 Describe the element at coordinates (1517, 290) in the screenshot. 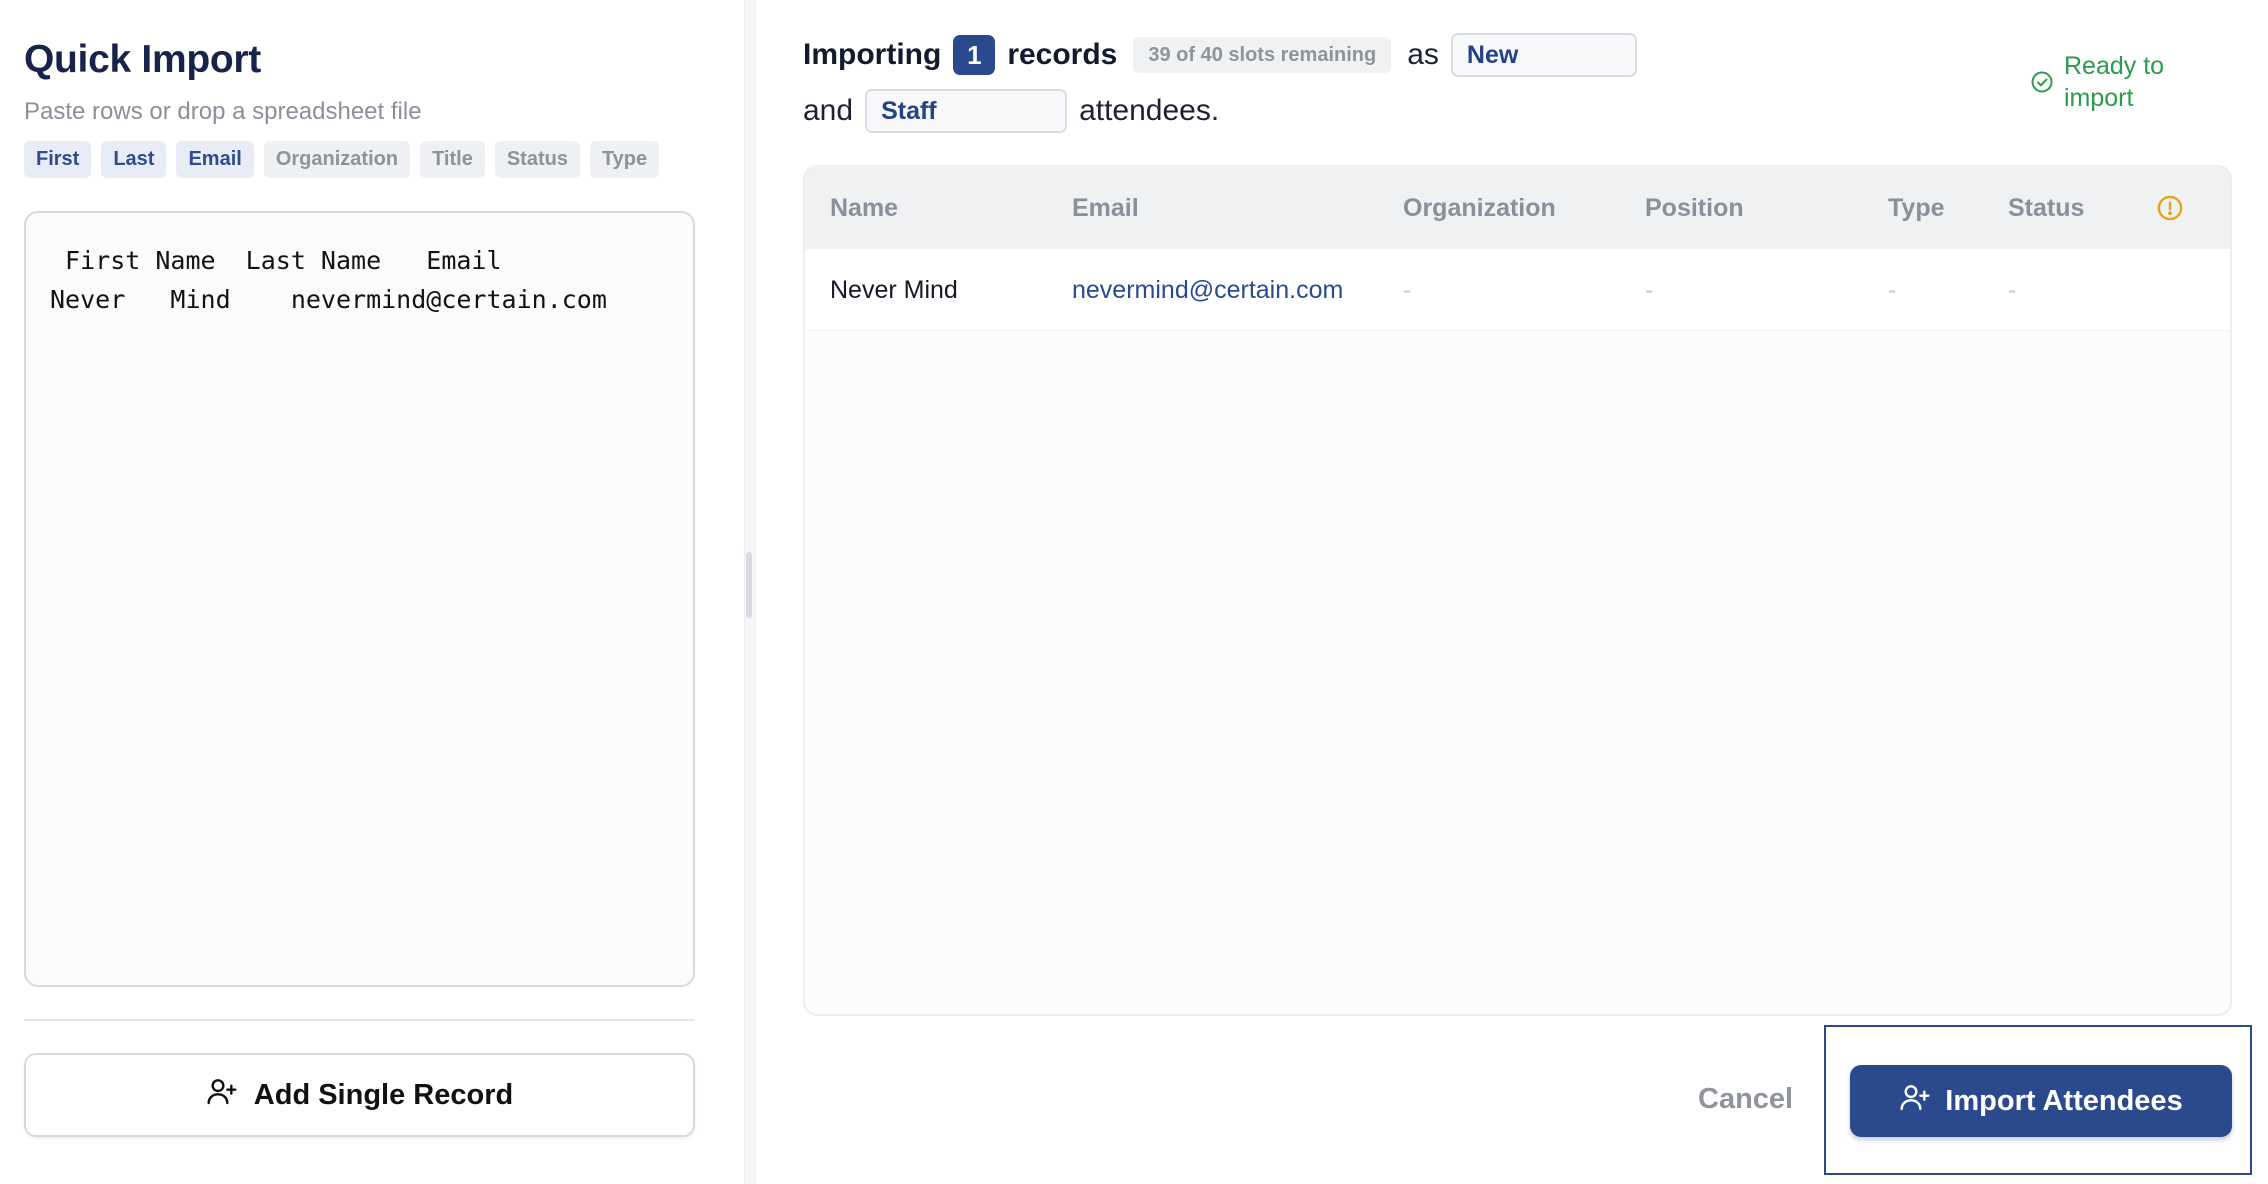

I see `table-row: Never Mind nevermind@certain.com - - - -` at that location.